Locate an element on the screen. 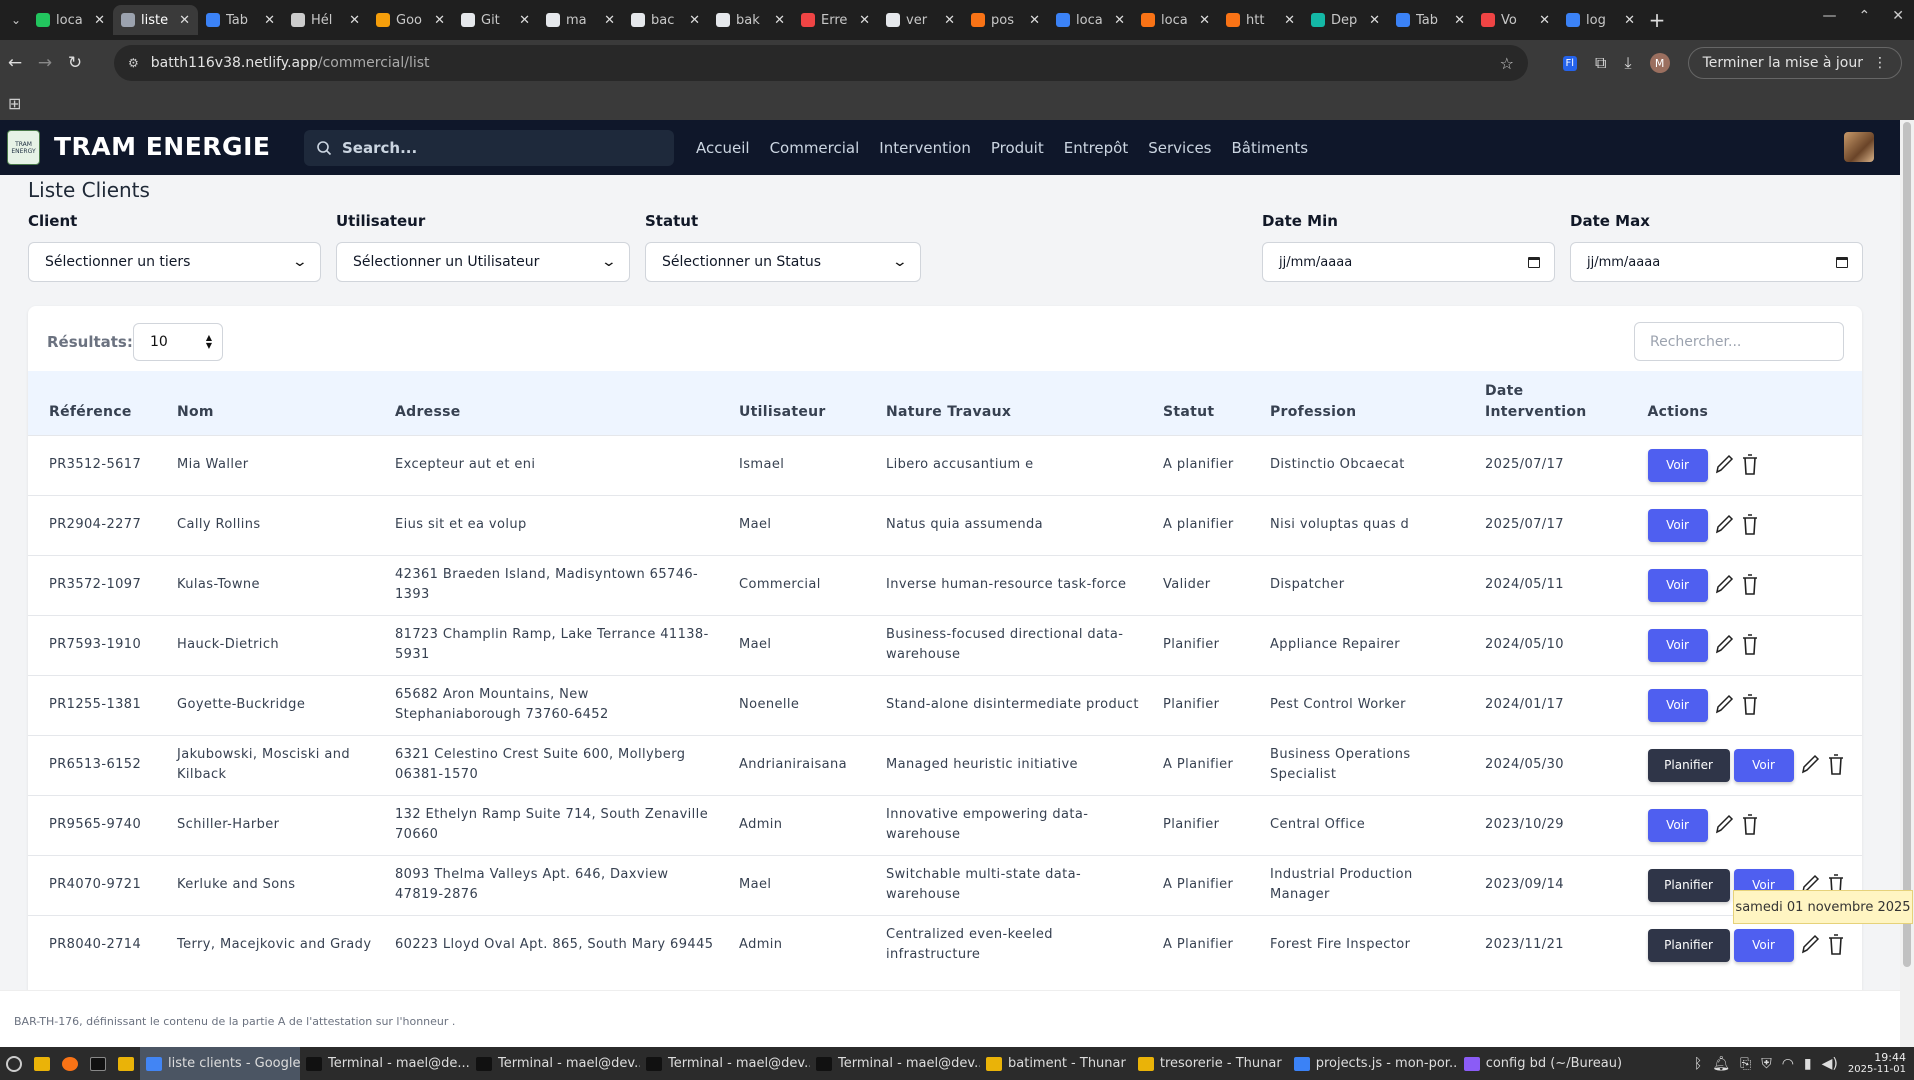  browser-tab: ver ✕ is located at coordinates (920, 20).